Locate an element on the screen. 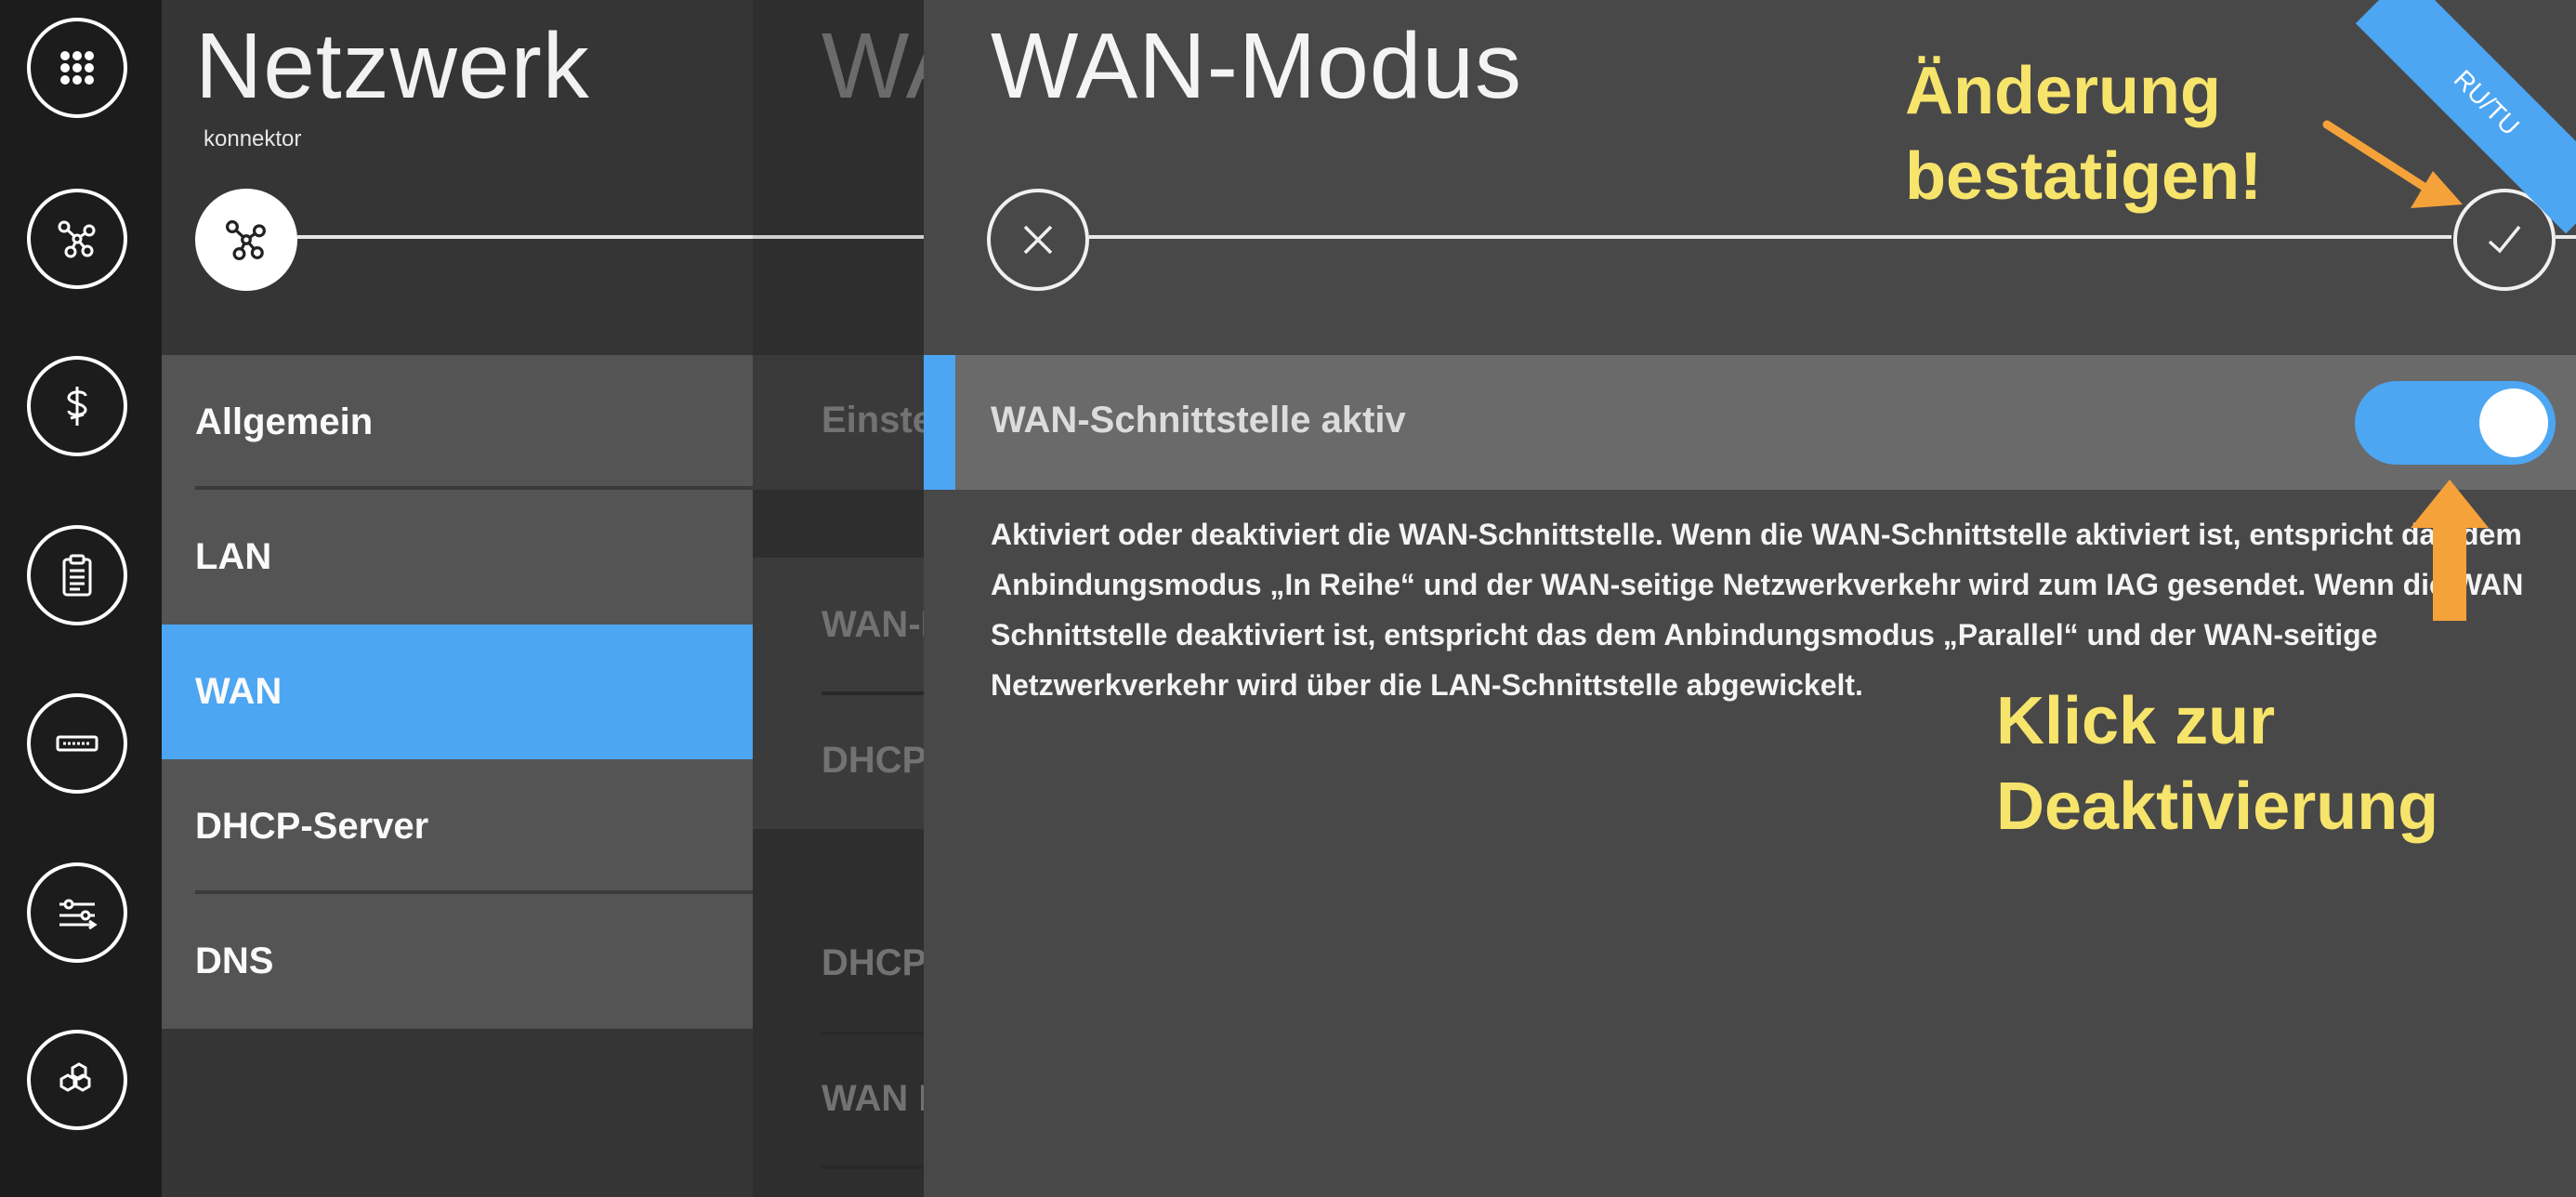 This screenshot has height=1197, width=2576. icon-rail is located at coordinates (81, 598).